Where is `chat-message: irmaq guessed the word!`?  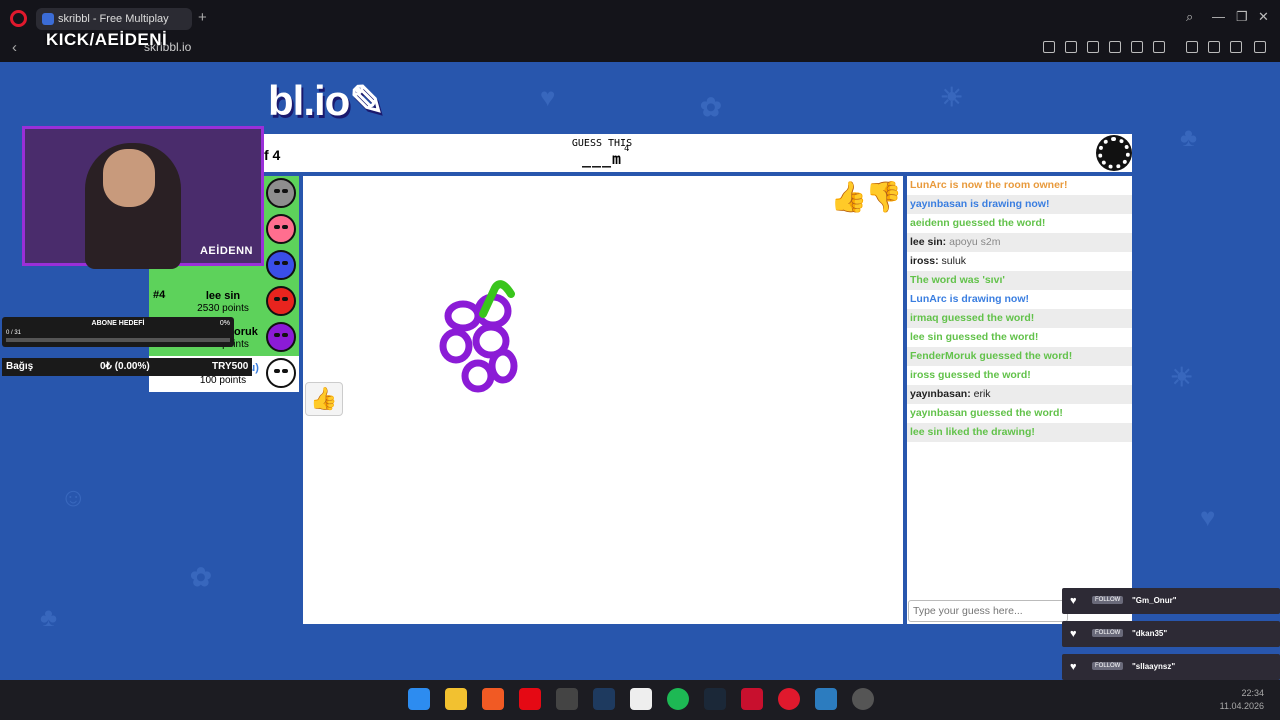
chat-message: irmaq guessed the word! is located at coordinates (1019, 318).